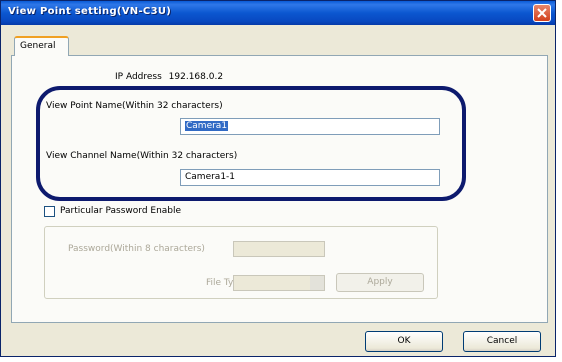 Image resolution: width=562 pixels, height=362 pixels. What do you see at coordinates (278, 13) in the screenshot?
I see `title-bar: View Point setting(VN-C3U)` at bounding box center [278, 13].